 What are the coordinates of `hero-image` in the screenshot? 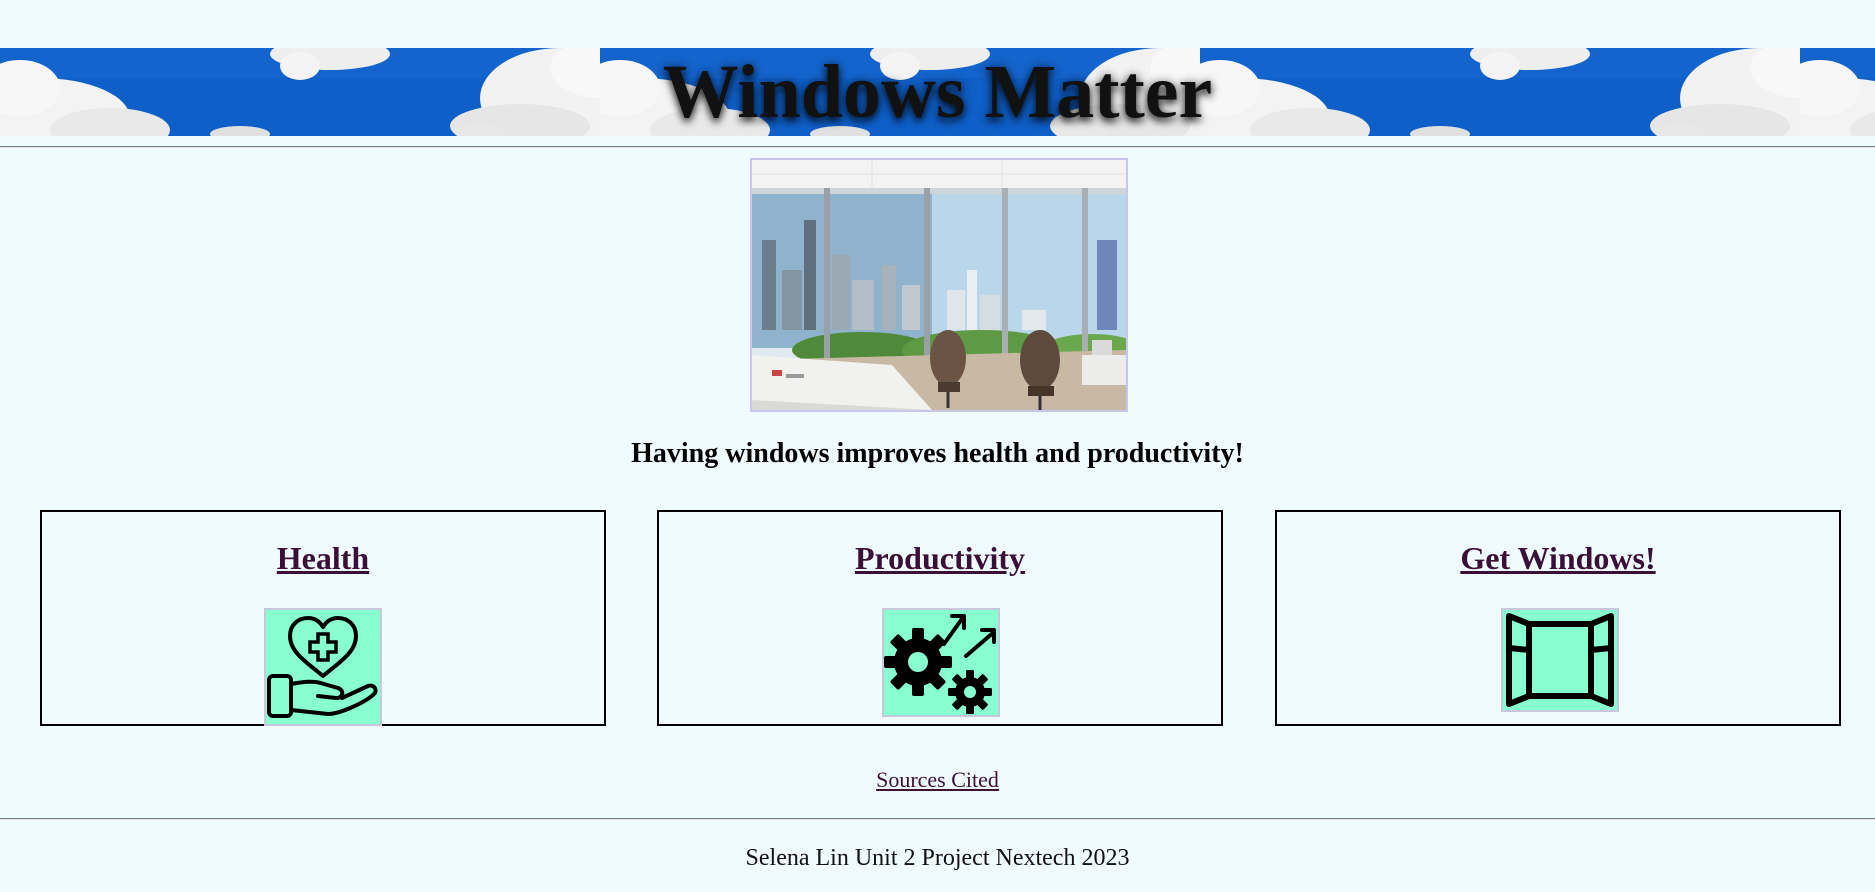 It's located at (939, 285).